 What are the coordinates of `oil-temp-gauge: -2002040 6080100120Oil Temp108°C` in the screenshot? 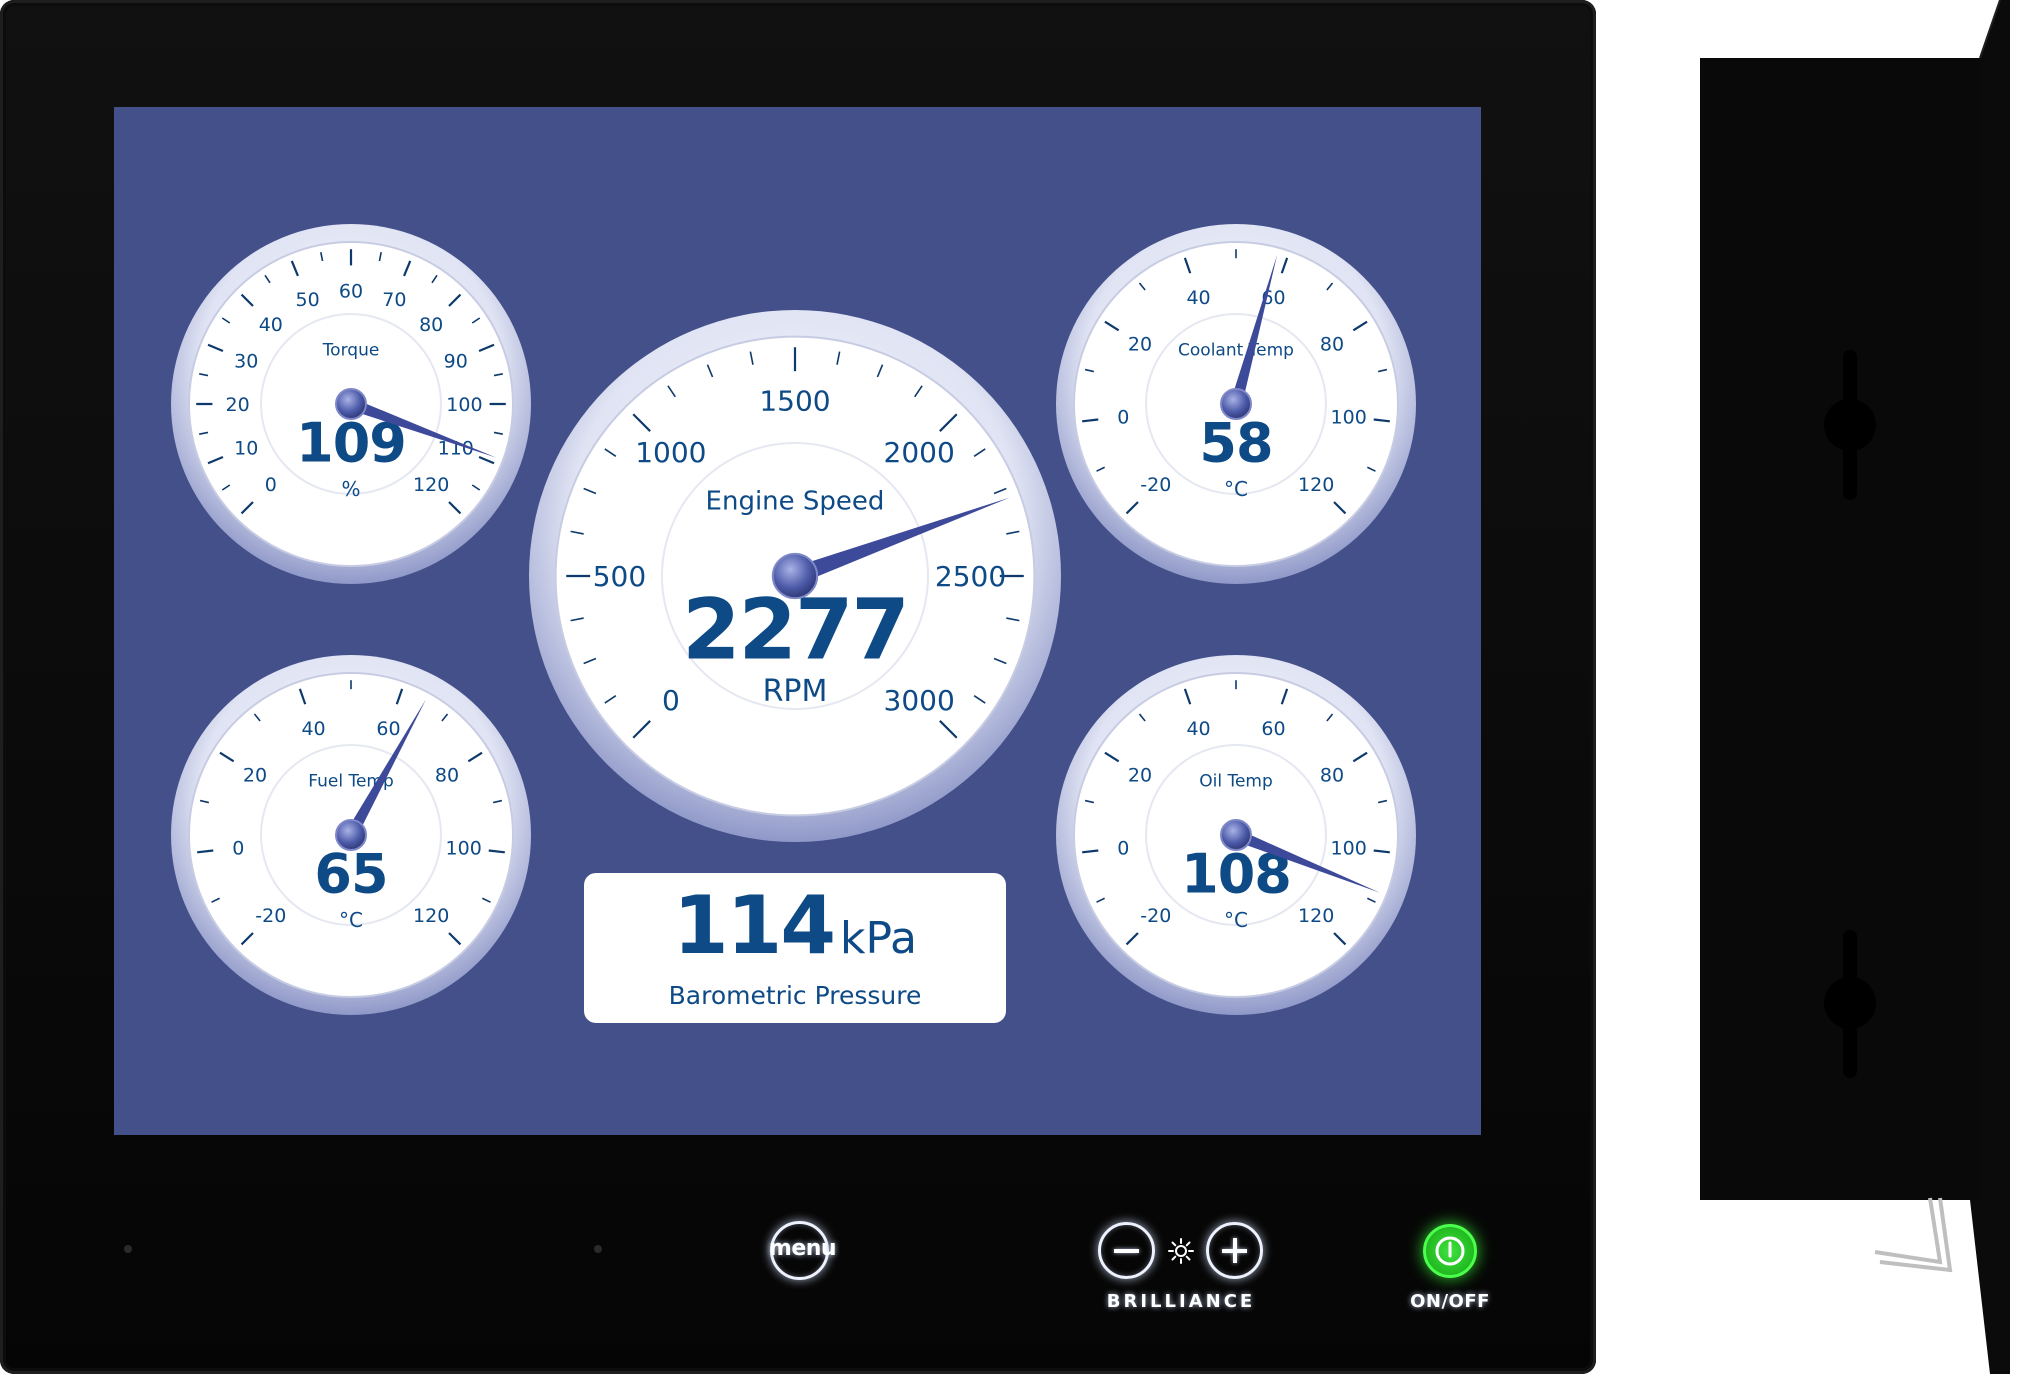 It's located at (1236, 835).